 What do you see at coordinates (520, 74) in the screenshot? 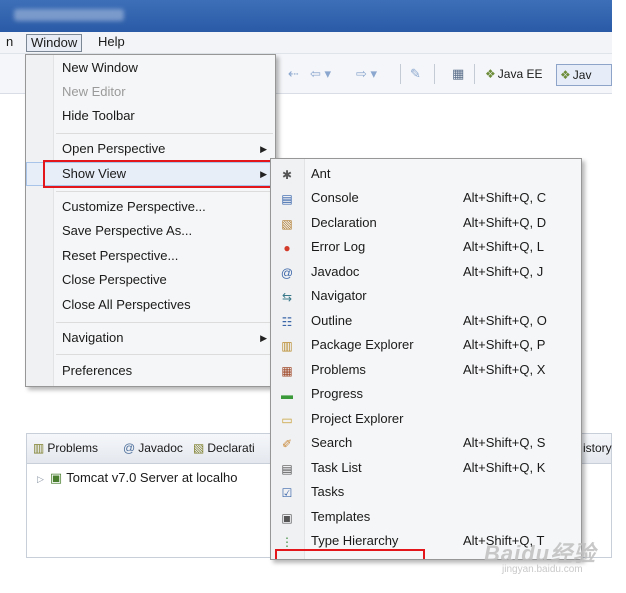
I see `perspective-label: Java EE` at bounding box center [520, 74].